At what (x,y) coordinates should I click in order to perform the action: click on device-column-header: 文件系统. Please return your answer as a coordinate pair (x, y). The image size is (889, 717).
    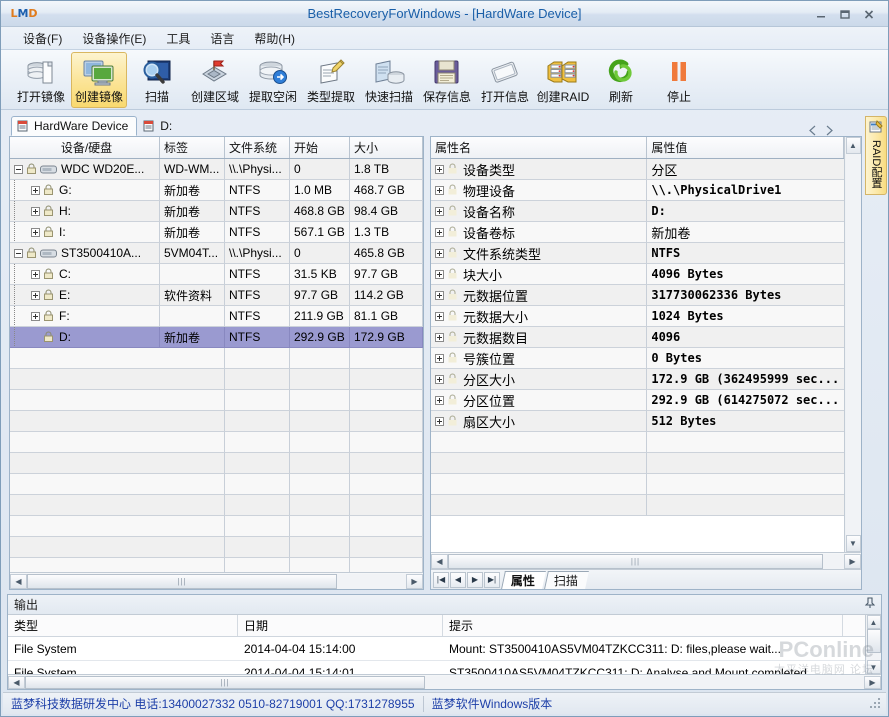
    Looking at the image, I should click on (257, 147).